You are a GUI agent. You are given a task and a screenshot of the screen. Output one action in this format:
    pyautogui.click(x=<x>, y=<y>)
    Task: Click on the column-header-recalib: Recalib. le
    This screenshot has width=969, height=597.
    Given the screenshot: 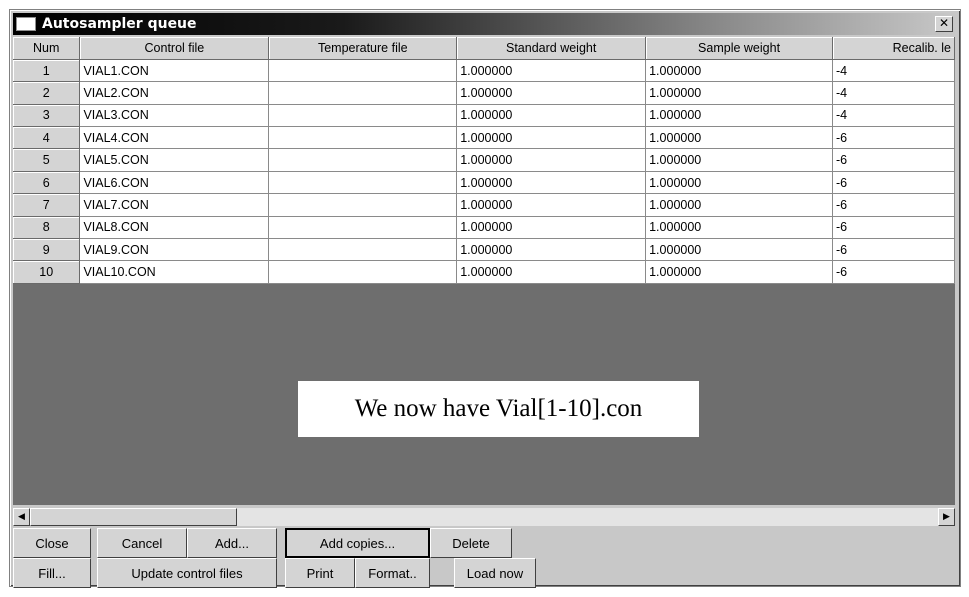 What is the action you would take?
    pyautogui.click(x=893, y=48)
    